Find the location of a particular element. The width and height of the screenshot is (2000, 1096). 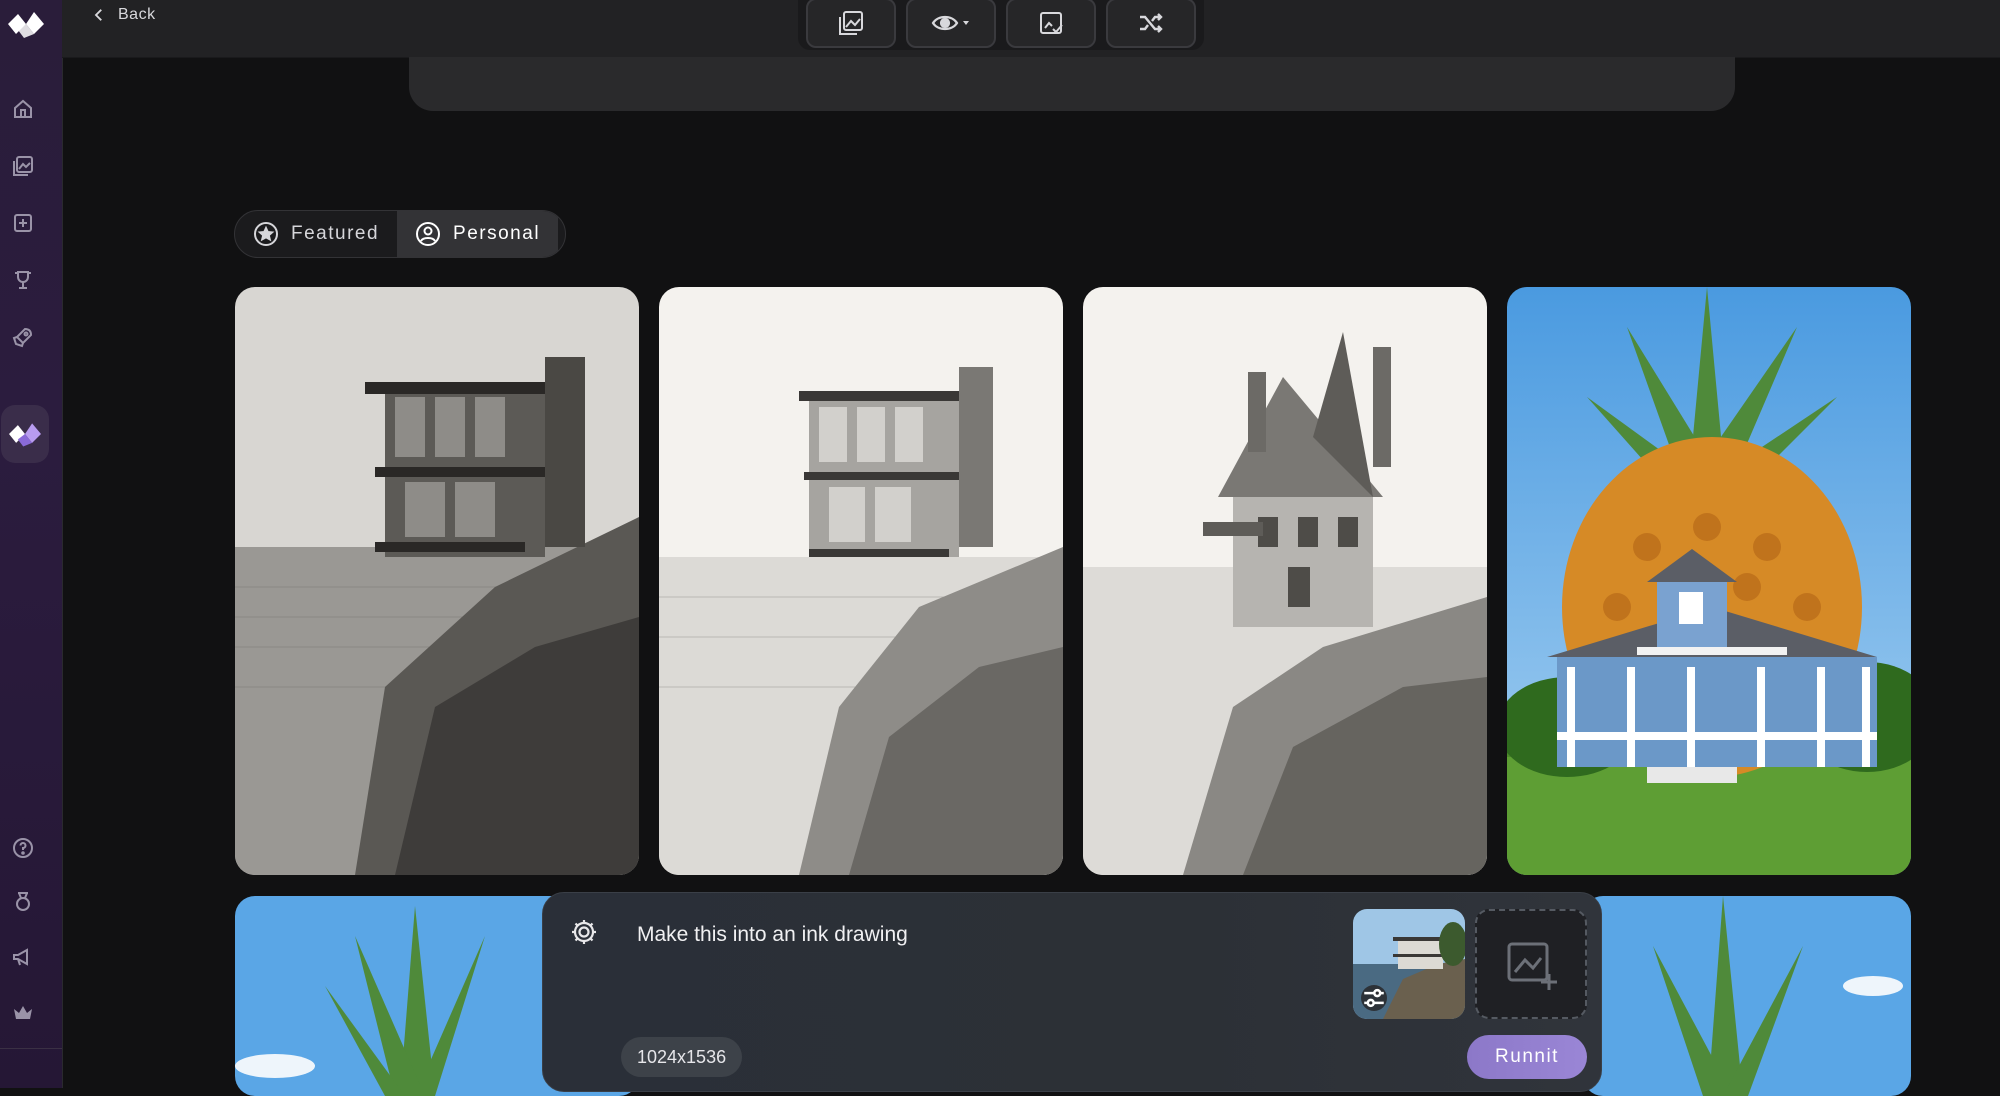

adjust-icon is located at coordinates (1374, 998).